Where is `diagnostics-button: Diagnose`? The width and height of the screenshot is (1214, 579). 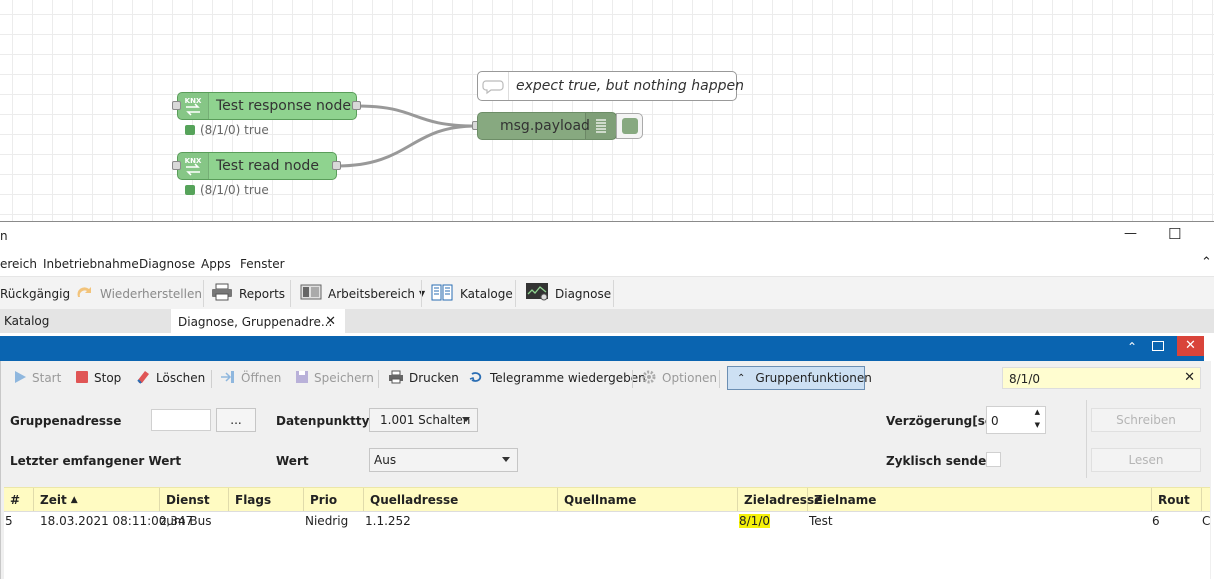 diagnostics-button: Diagnose is located at coordinates (568, 293).